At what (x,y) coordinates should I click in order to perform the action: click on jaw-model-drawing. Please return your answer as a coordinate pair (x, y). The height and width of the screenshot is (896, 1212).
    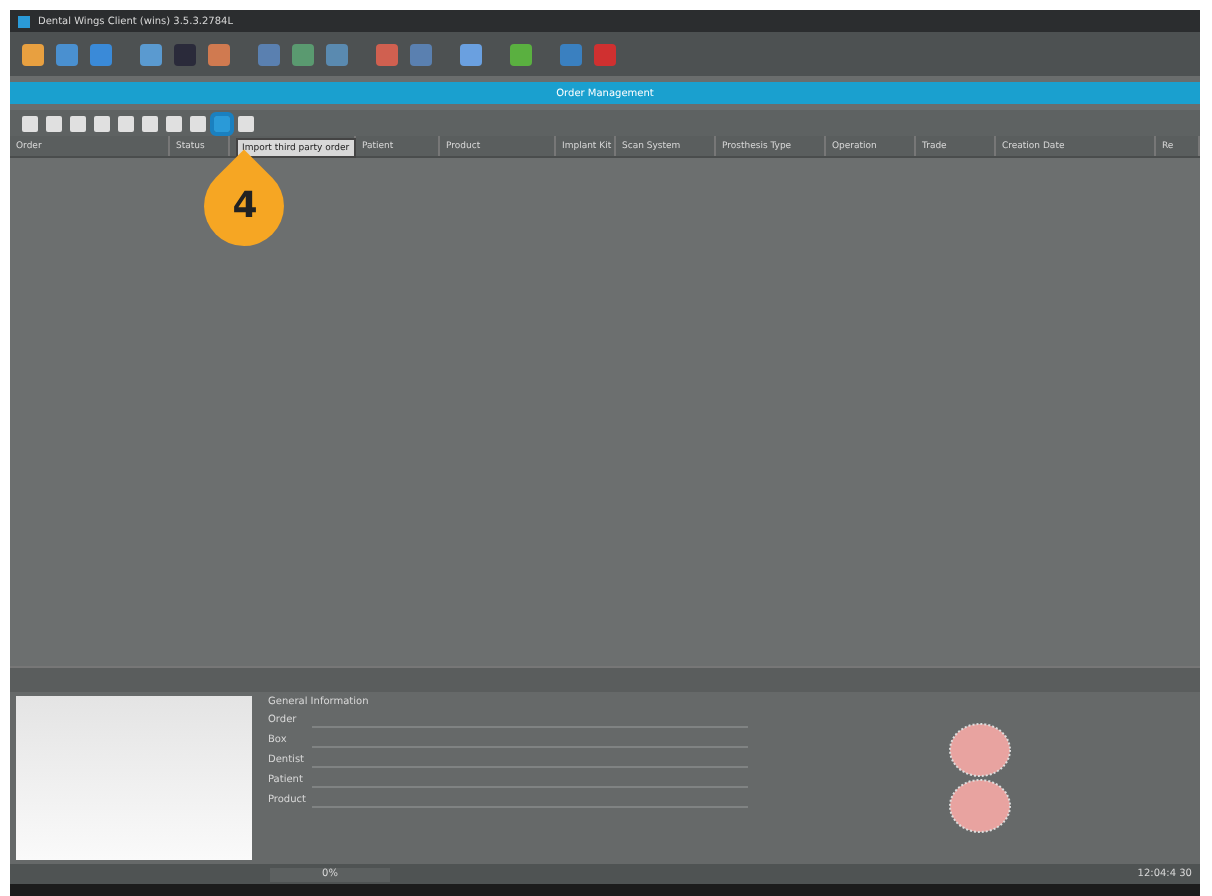
    Looking at the image, I should click on (979, 778).